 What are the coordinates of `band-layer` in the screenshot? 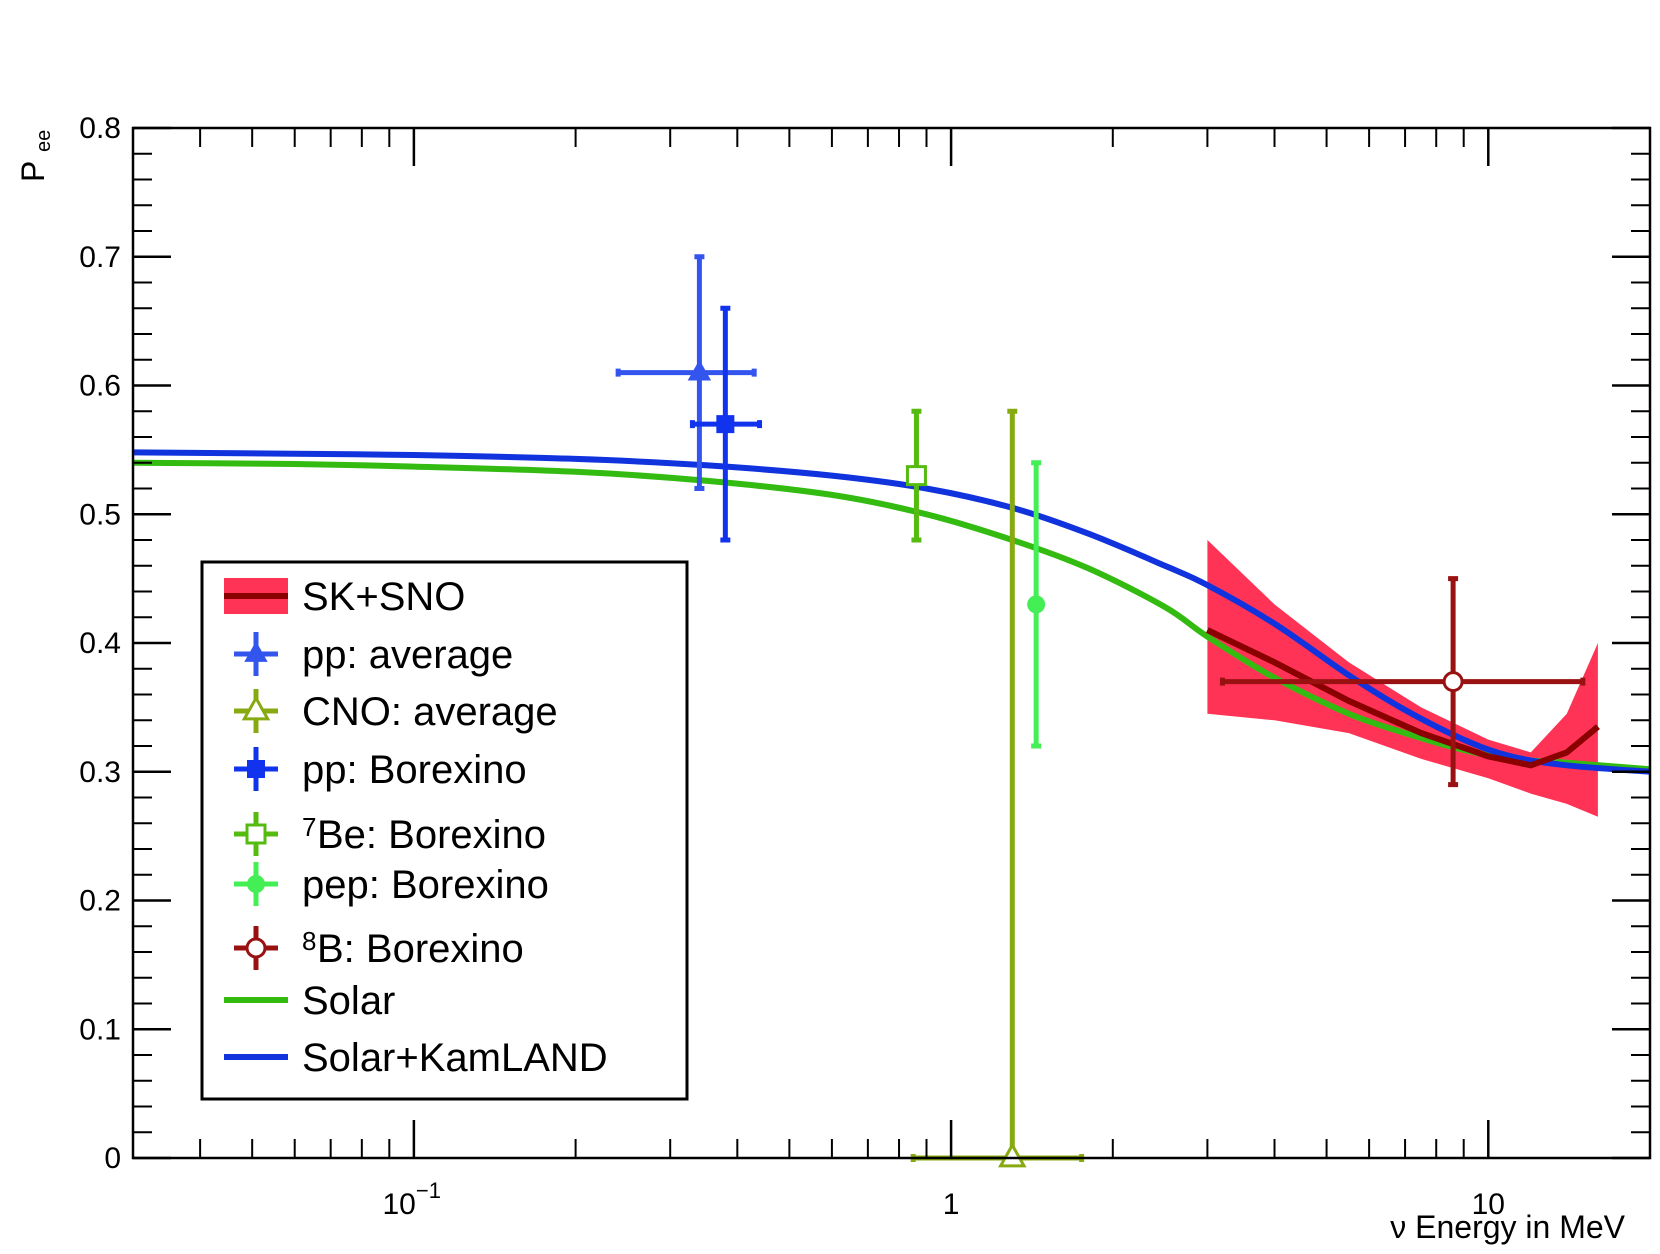 It's located at (1403, 678).